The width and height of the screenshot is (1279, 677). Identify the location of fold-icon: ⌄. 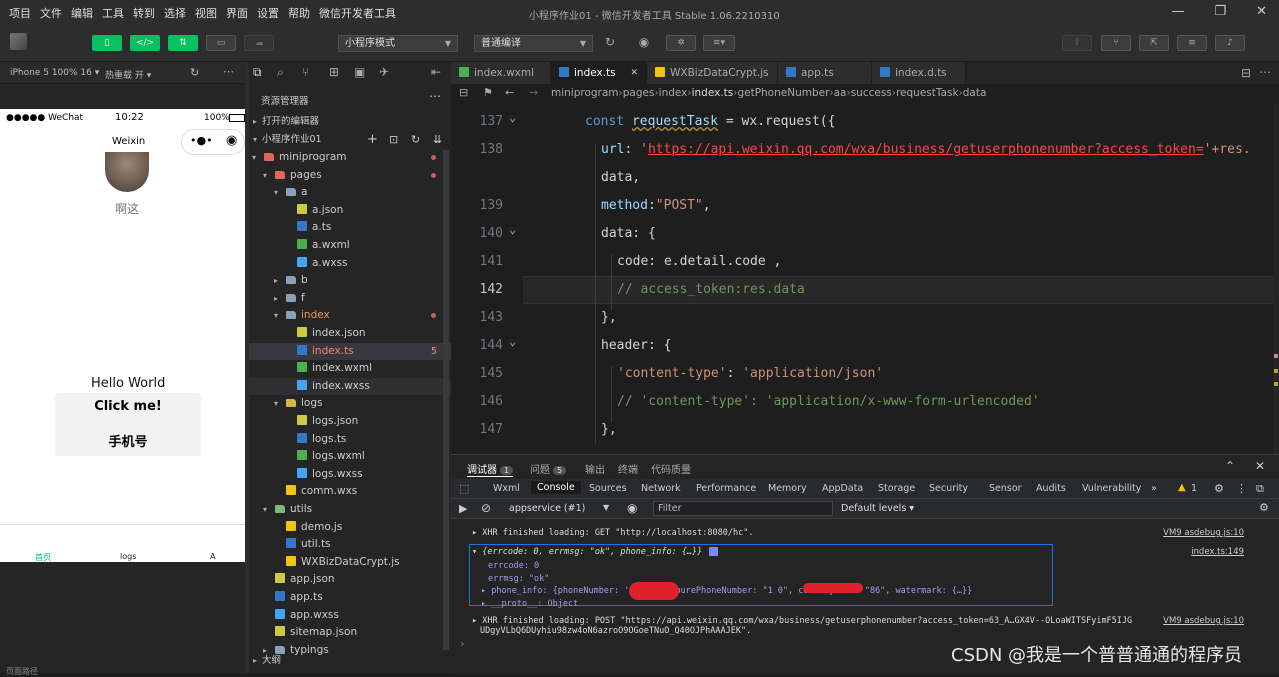
(512, 117).